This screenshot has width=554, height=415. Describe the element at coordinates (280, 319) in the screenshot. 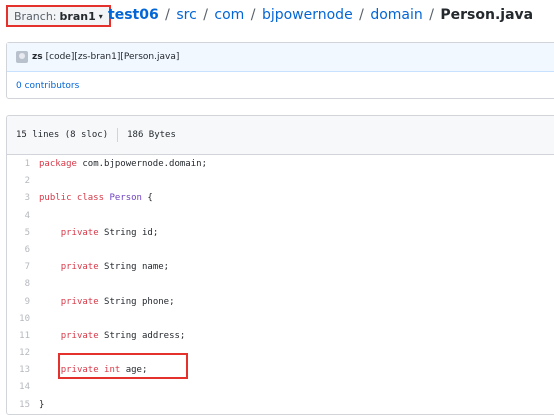

I see `code-line: 10` at that location.